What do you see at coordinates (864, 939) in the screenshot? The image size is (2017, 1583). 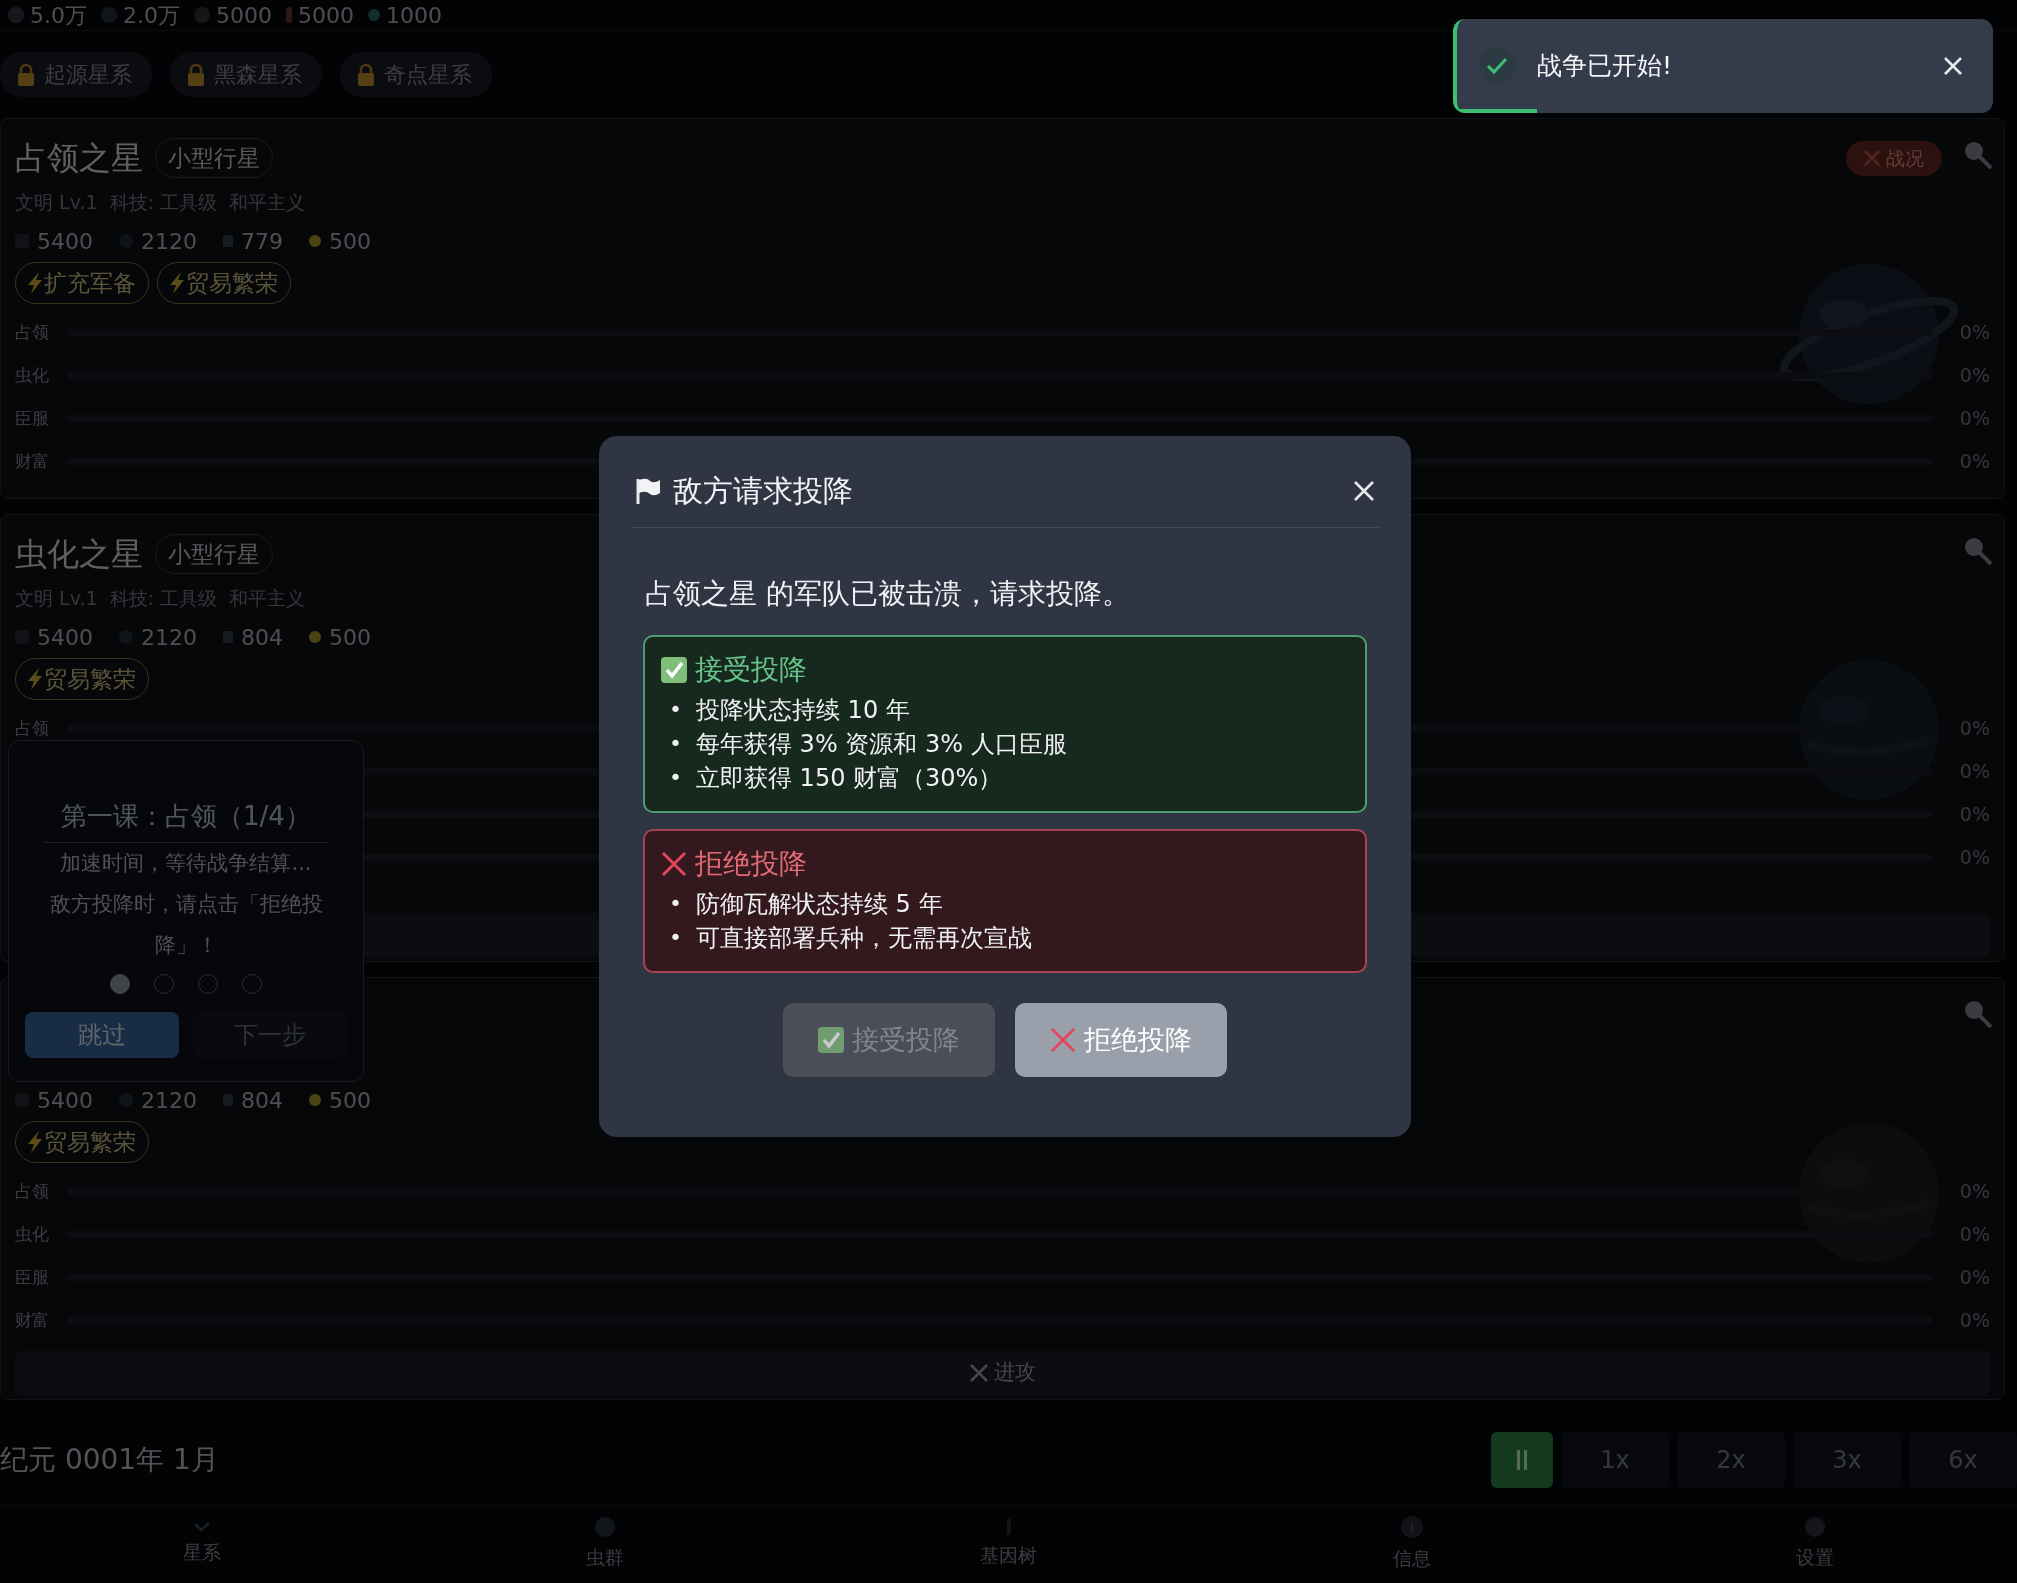 I see `option-point: 可直接部署兵种，无需再次宣战` at bounding box center [864, 939].